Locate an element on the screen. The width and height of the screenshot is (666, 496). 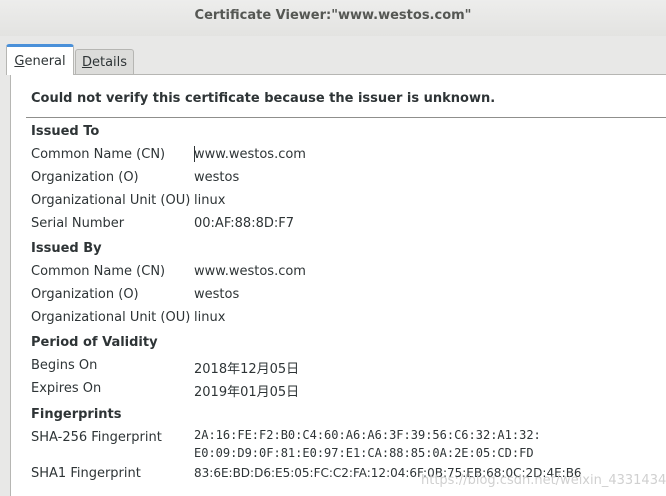
expires-on-value: 2019年01月05日 is located at coordinates (246, 390).